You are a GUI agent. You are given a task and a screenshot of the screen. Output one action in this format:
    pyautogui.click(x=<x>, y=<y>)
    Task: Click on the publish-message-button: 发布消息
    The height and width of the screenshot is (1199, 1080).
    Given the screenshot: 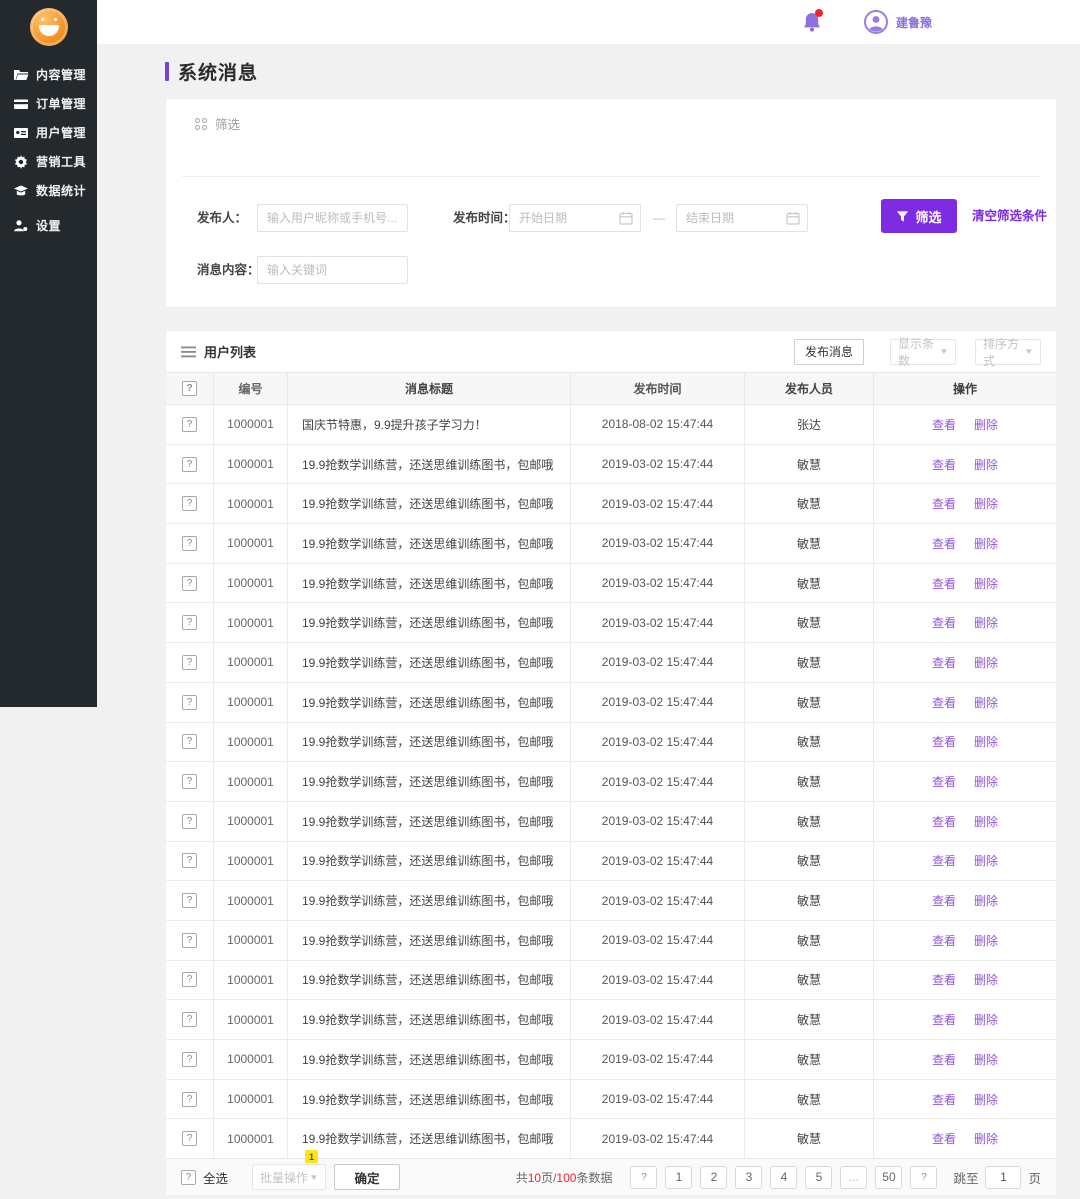 What is the action you would take?
    pyautogui.click(x=828, y=351)
    